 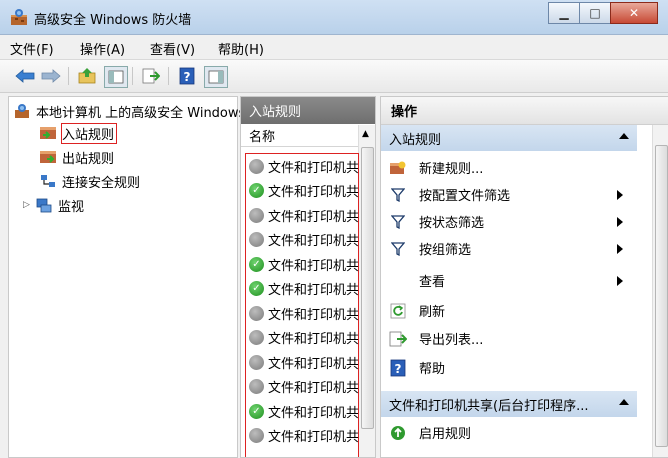 I want to click on console-tree-icon, so click(x=116, y=77).